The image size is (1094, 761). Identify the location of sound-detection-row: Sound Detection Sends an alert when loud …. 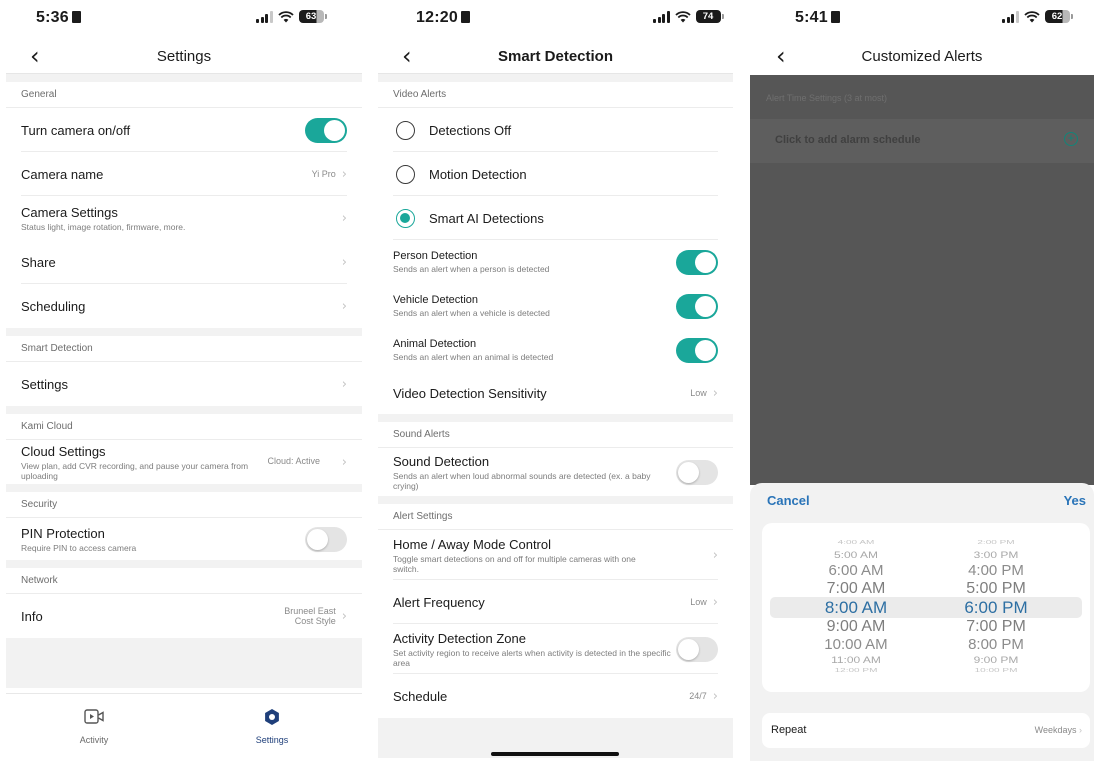
(555, 472).